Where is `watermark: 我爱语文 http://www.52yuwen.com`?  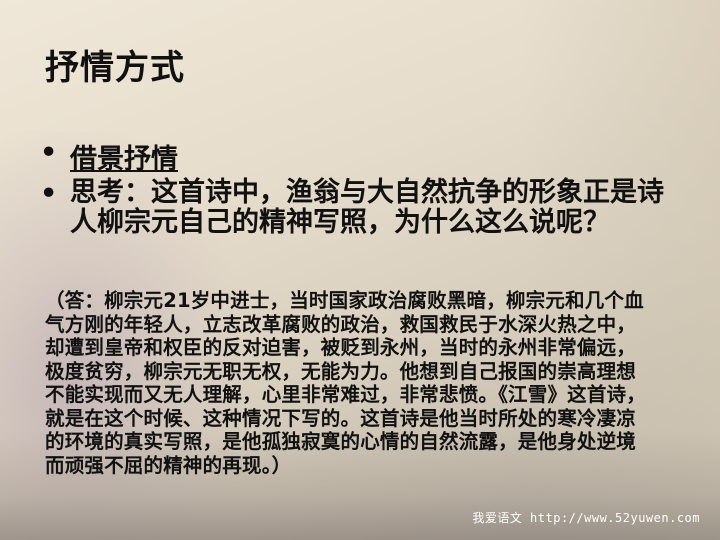
watermark: 我爱语文 http://www.52yuwen.com is located at coordinates (586, 518).